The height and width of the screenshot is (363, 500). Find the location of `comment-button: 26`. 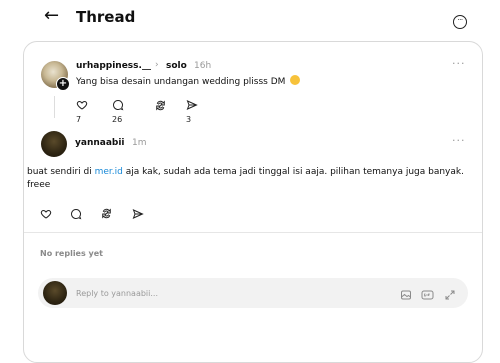

comment-button: 26 is located at coordinates (118, 111).